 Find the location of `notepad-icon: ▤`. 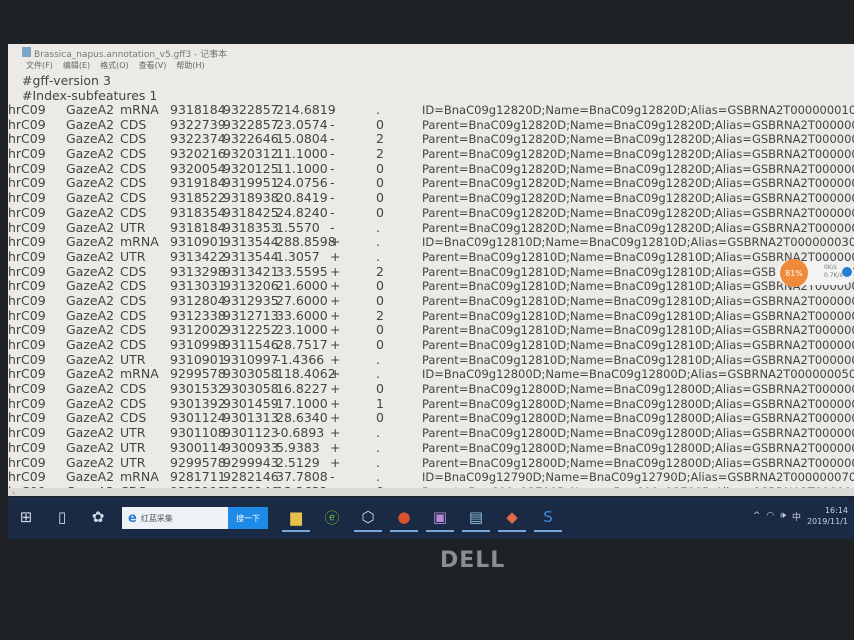

notepad-icon: ▤ is located at coordinates (476, 518).